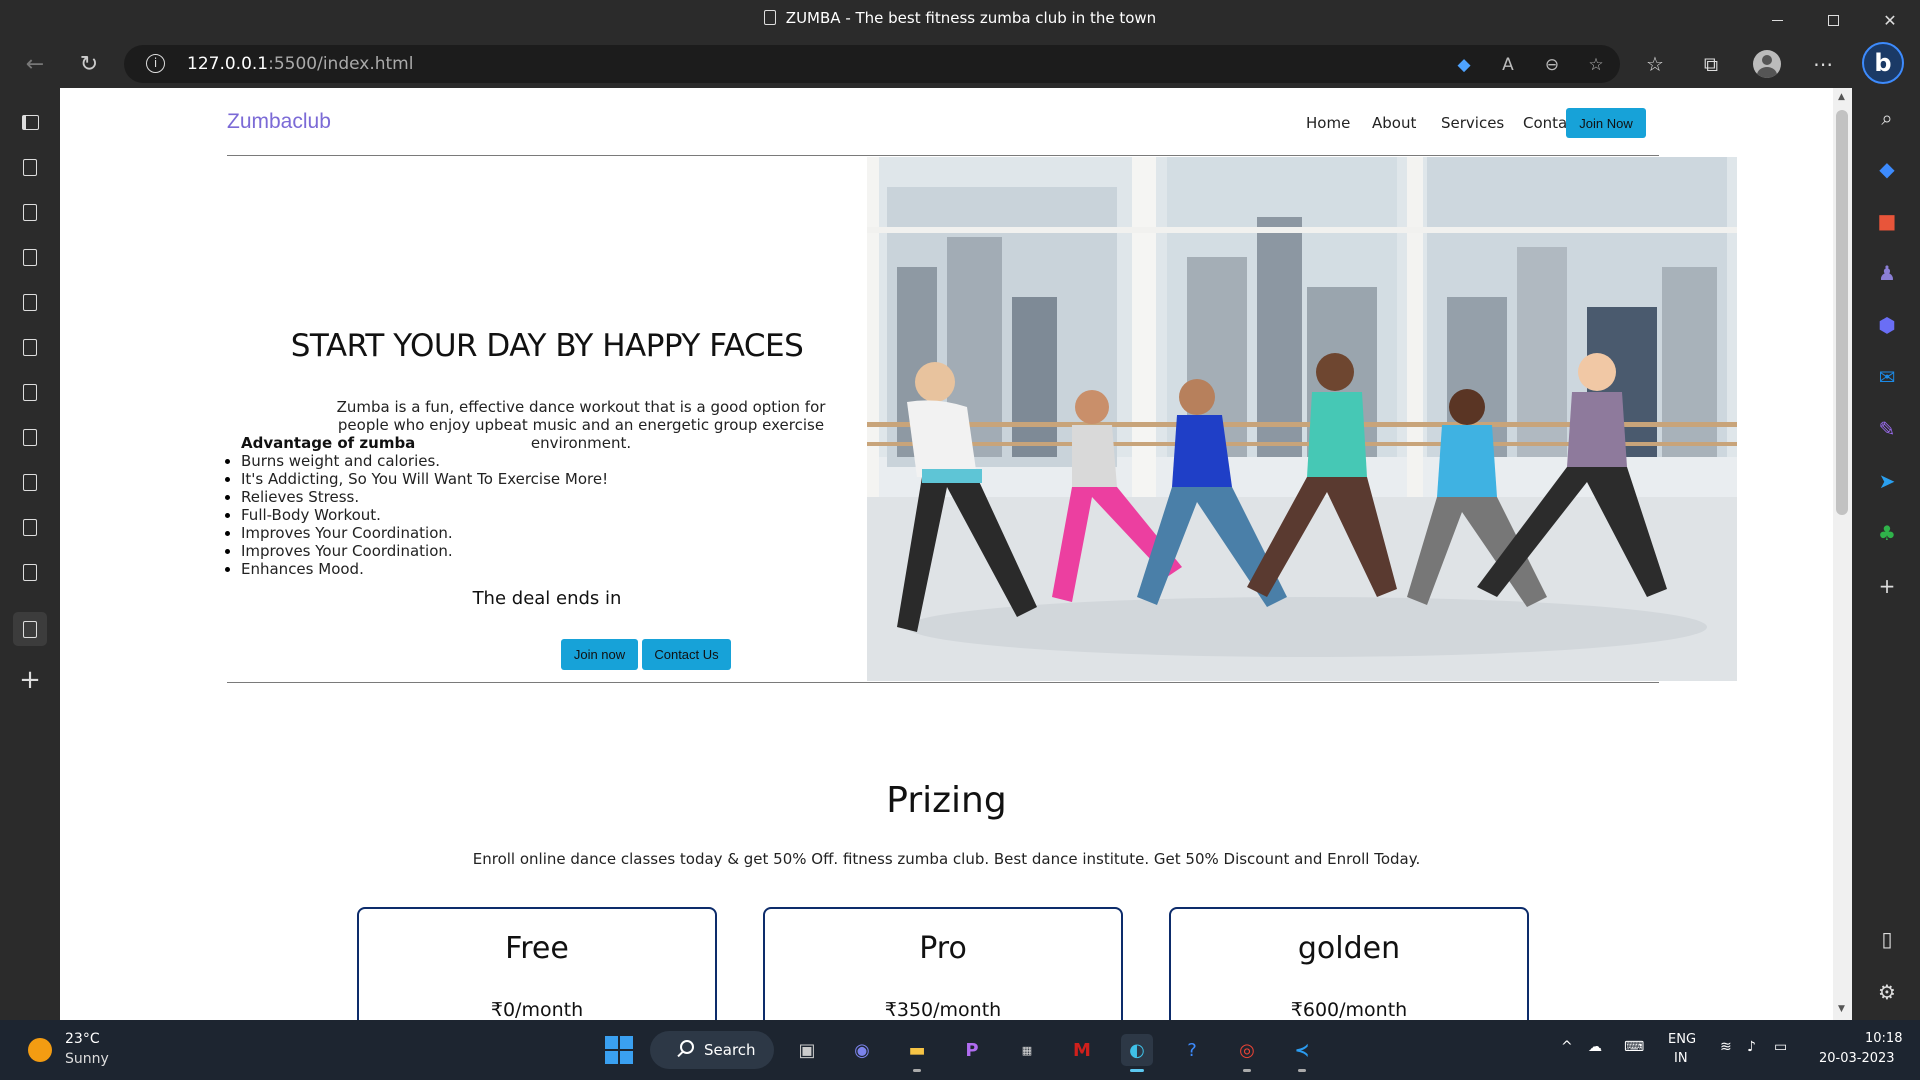 The height and width of the screenshot is (1080, 1920). I want to click on edge-browser-icon: ◐, so click(1137, 1053).